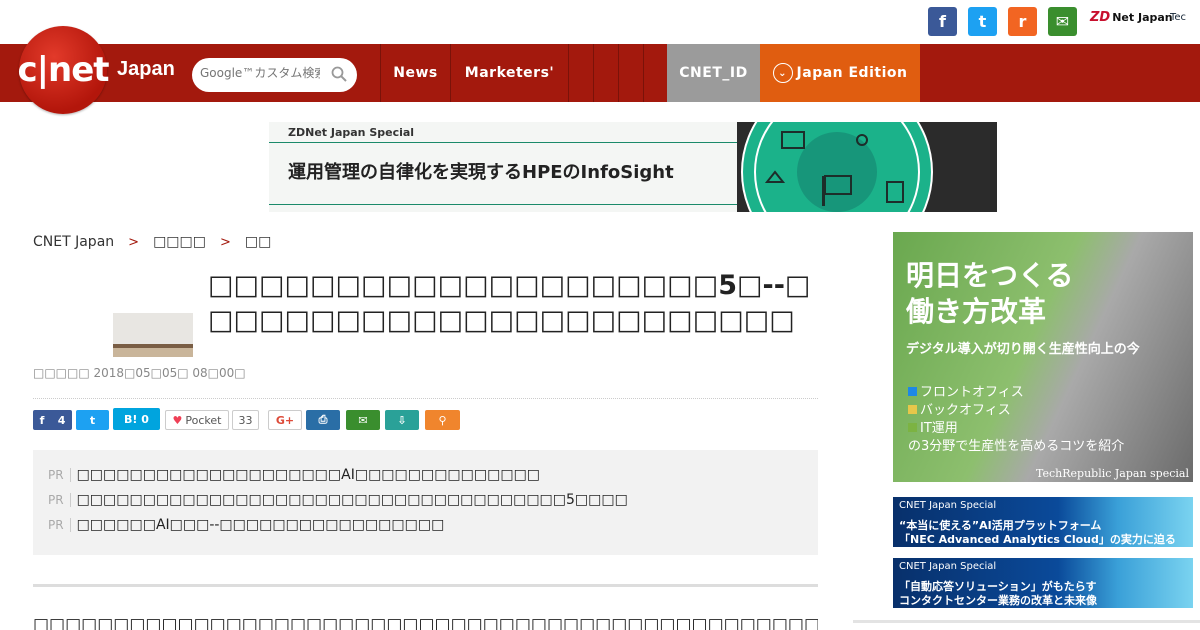 Image resolution: width=1200 pixels, height=630 pixels. I want to click on pr-link-text: □□□□□□□□□□□□□□□□□□□□AI□□□□□□□□□□□□□□, so click(308, 475).